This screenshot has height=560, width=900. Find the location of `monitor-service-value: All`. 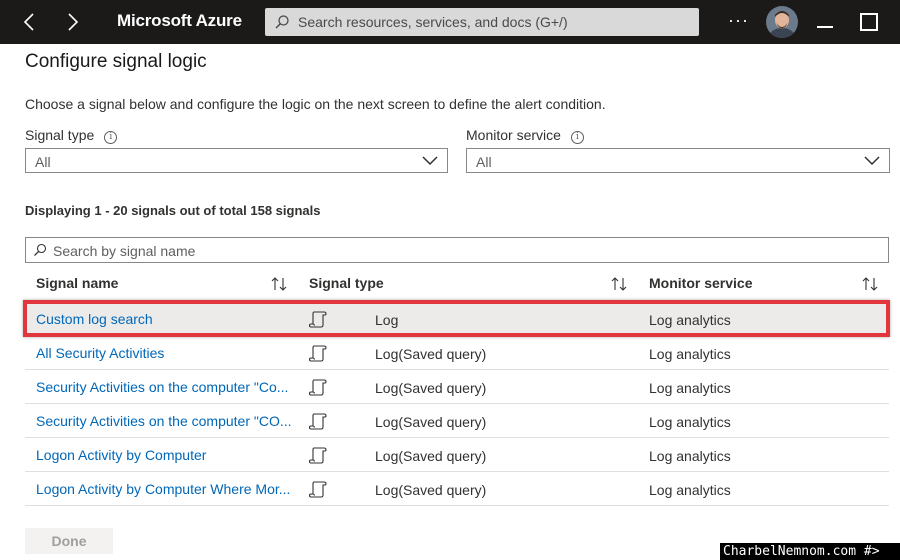

monitor-service-value: All is located at coordinates (484, 162).